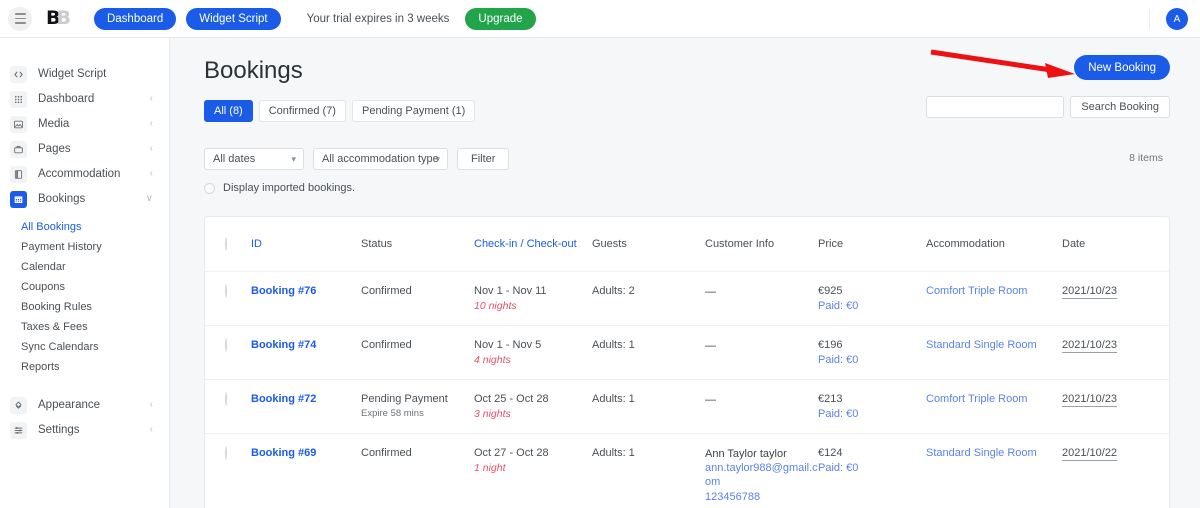 The width and height of the screenshot is (1200, 508). I want to click on booking-link: Booking #74, so click(283, 345).